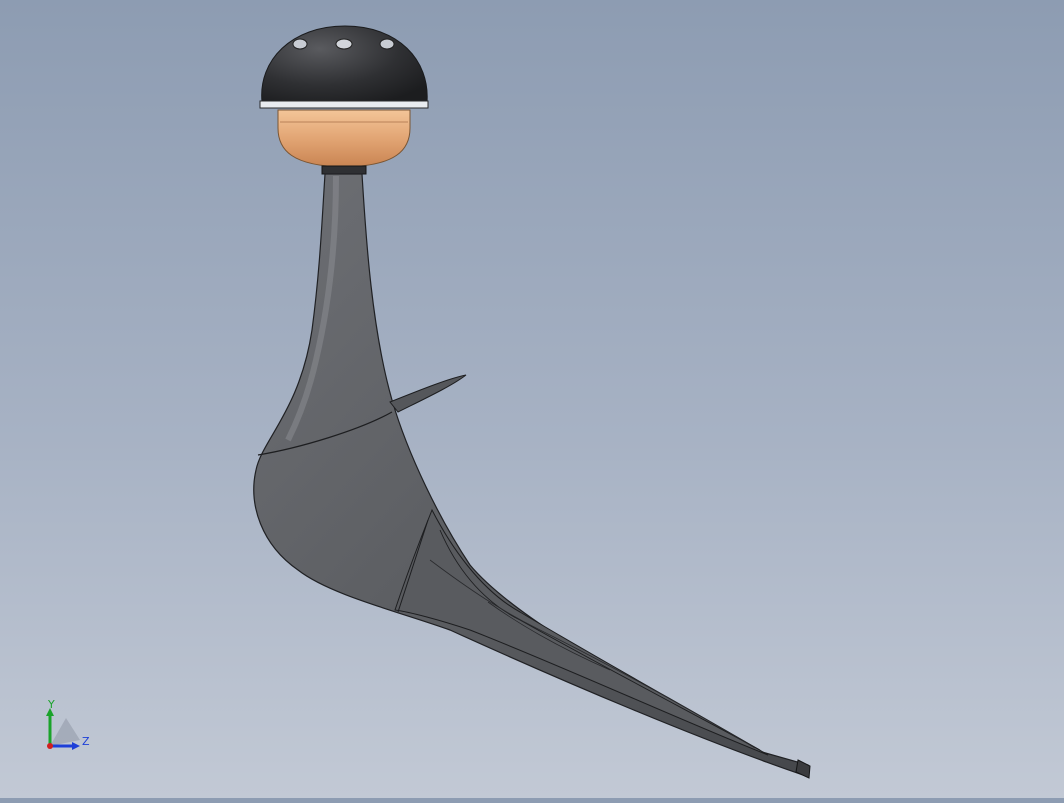 This screenshot has height=803, width=1064. Describe the element at coordinates (344, 67) in the screenshot. I see `acetabular-cap` at that location.